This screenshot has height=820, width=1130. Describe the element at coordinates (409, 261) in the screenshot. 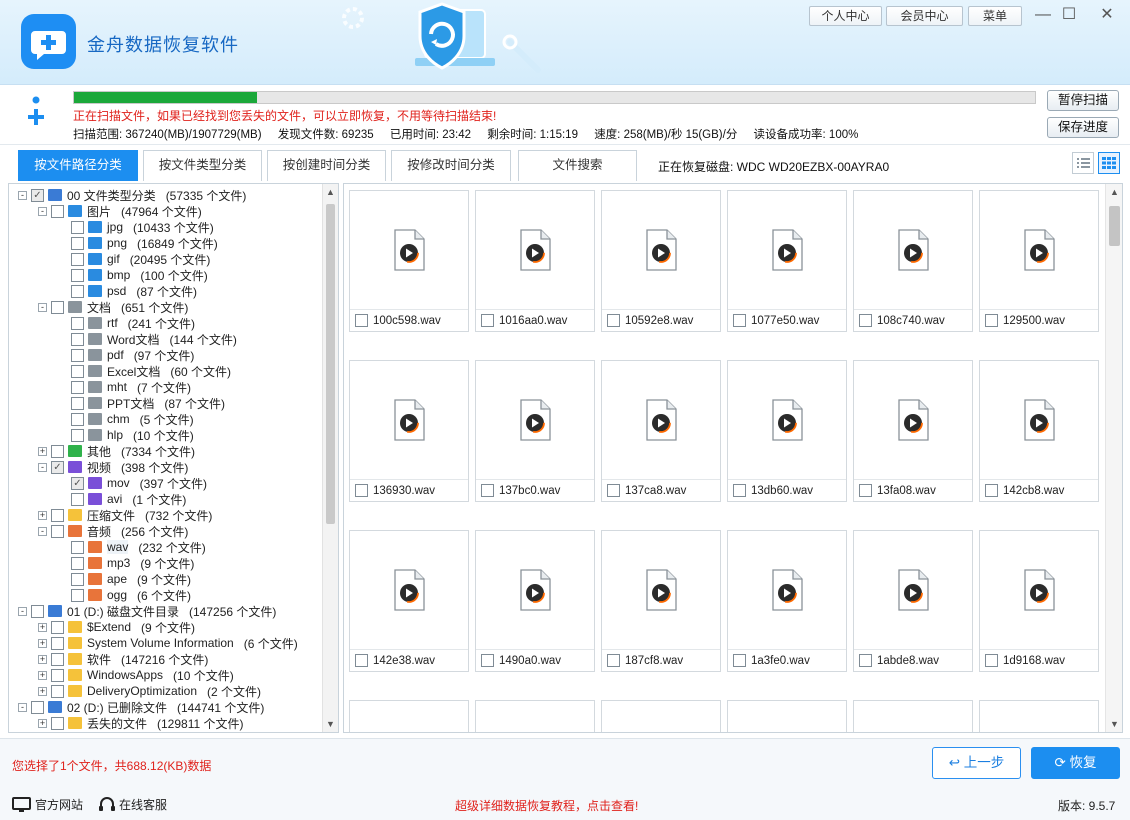

I see `file-card: 100c598.wav` at that location.